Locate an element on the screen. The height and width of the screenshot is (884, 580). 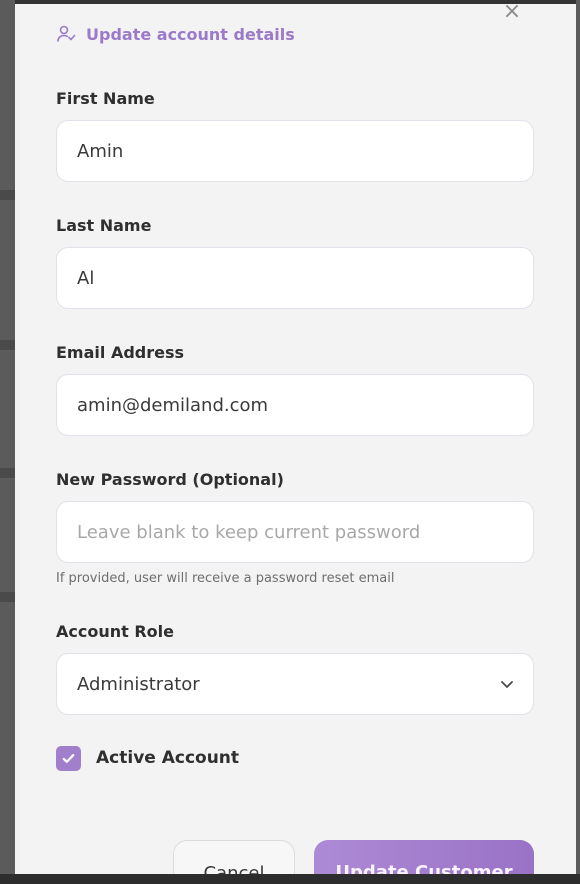
checkmark-icon is located at coordinates (68, 758).